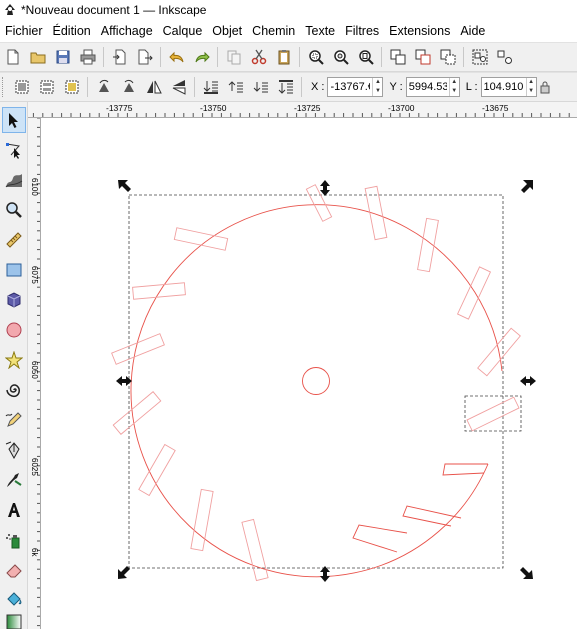  I want to click on text-tool-icon, so click(14, 510).